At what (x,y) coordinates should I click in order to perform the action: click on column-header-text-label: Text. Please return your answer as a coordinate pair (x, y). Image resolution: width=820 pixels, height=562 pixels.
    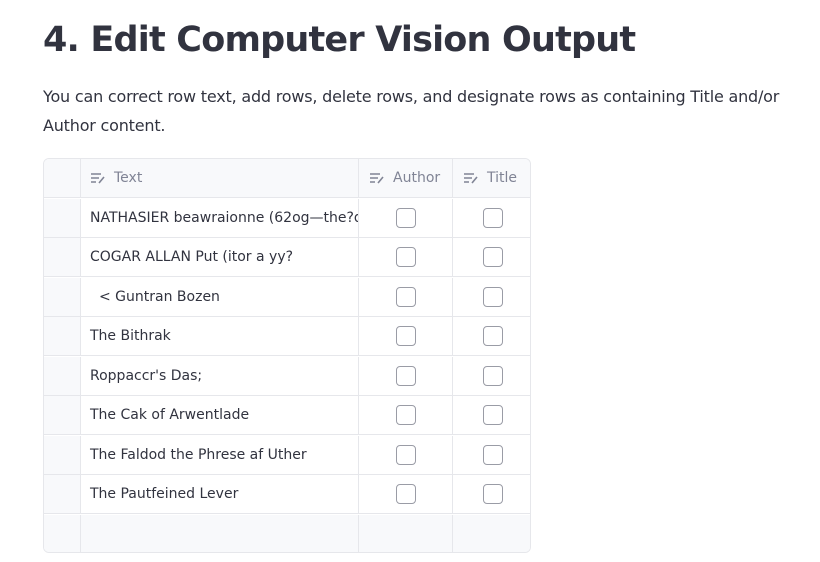
    Looking at the image, I should click on (128, 178).